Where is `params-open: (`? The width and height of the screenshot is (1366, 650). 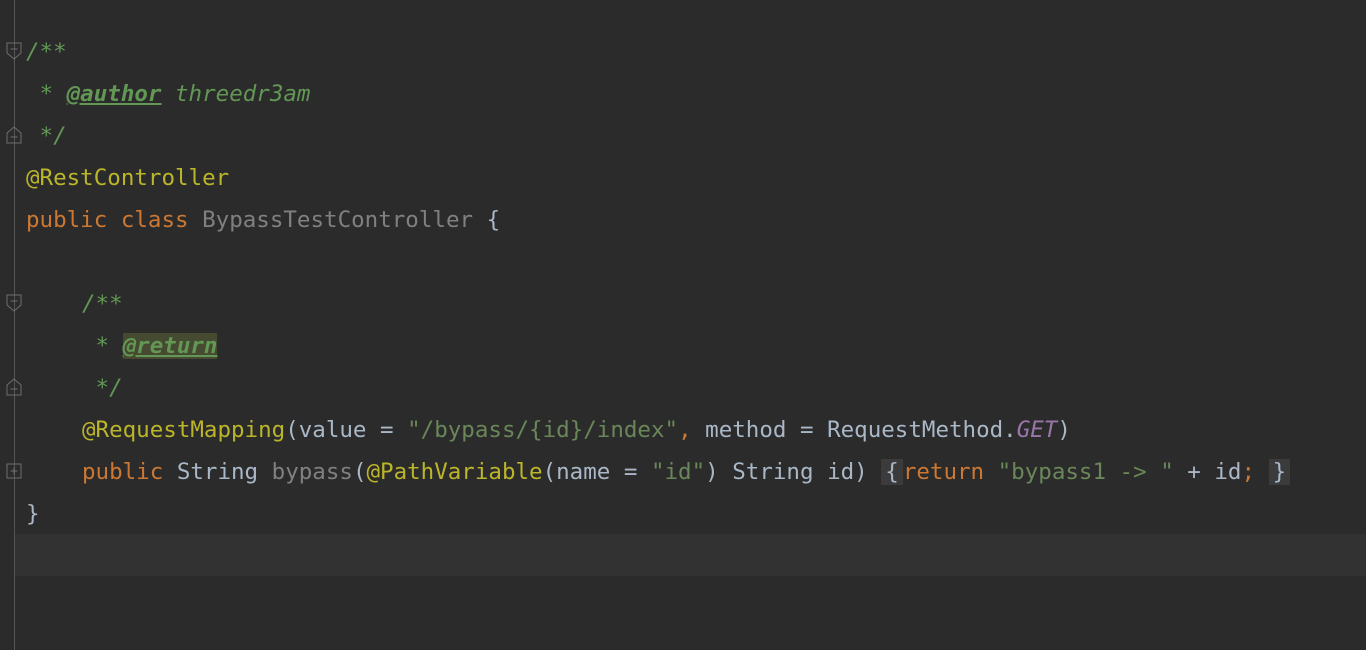 params-open: ( is located at coordinates (359, 472).